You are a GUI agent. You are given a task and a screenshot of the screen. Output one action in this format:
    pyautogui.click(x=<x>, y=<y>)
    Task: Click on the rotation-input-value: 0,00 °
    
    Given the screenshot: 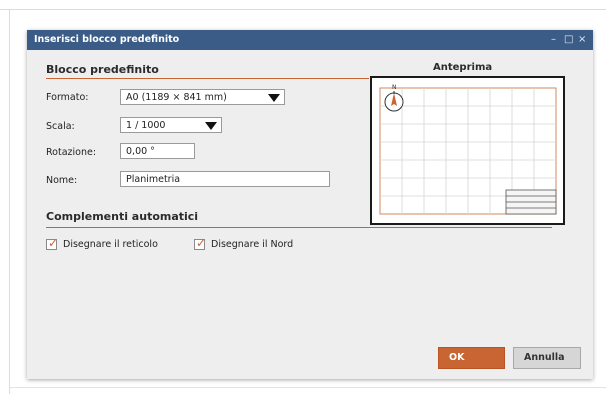 What is the action you would take?
    pyautogui.click(x=140, y=151)
    